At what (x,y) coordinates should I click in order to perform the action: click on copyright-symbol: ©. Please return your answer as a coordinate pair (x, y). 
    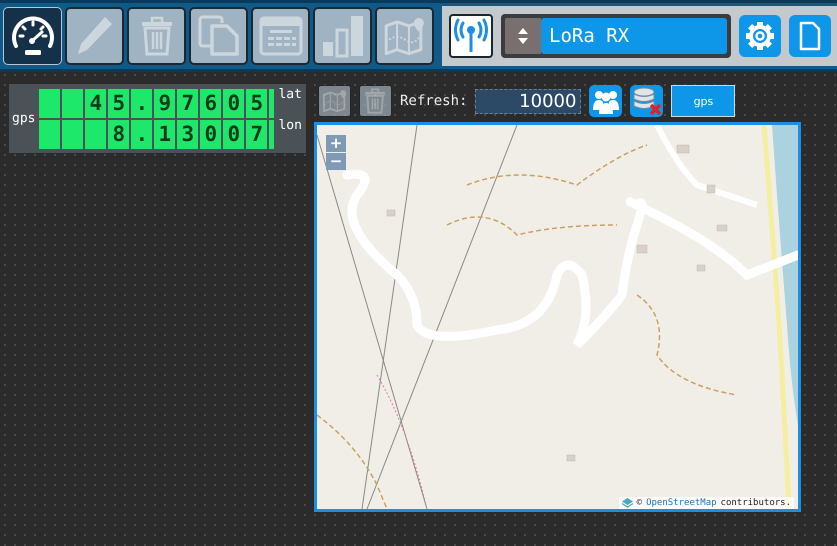
    Looking at the image, I should click on (639, 503).